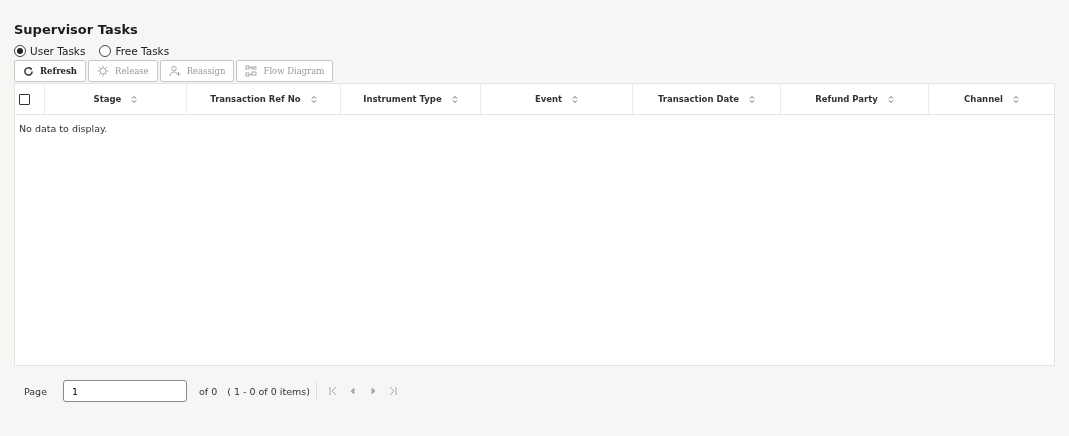  What do you see at coordinates (332, 391) in the screenshot?
I see `first-page-icon` at bounding box center [332, 391].